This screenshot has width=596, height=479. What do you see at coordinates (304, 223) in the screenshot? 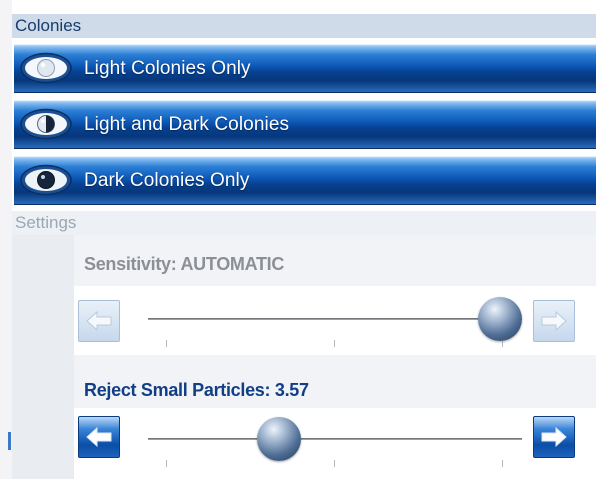
I see `settings-section-header: Settings` at bounding box center [304, 223].